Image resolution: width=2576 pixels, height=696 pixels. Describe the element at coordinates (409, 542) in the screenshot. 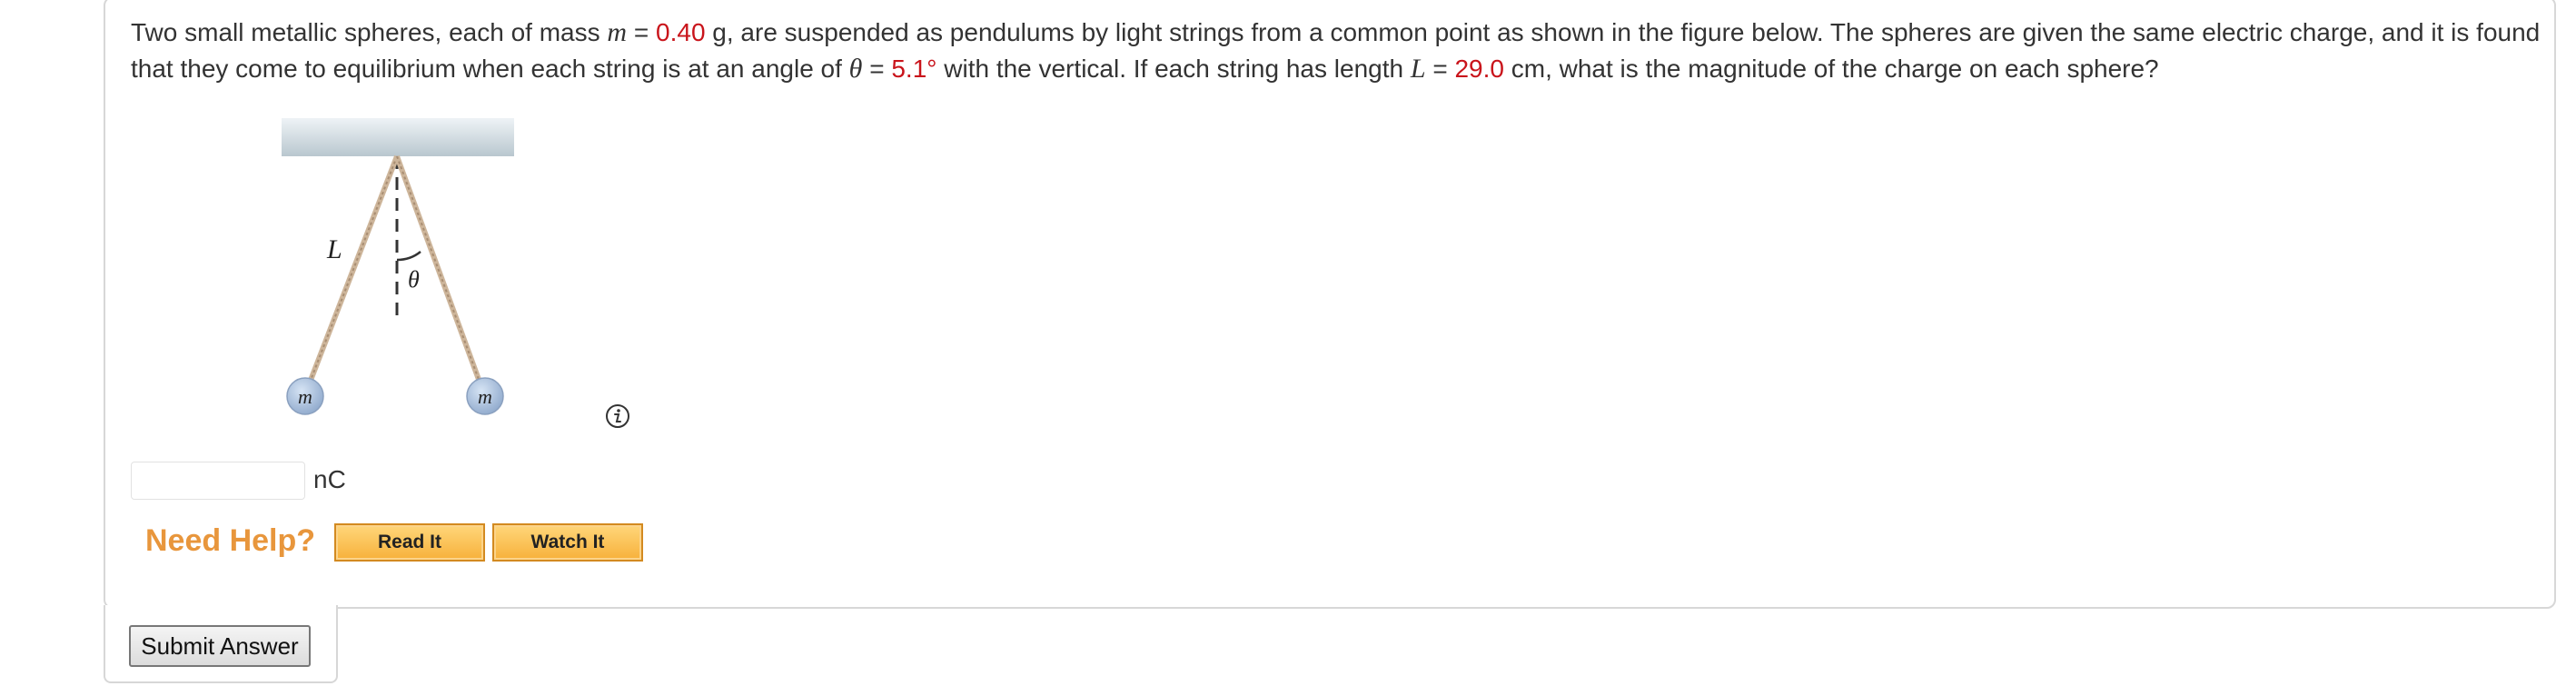

I see `read-it-button: Read It` at that location.